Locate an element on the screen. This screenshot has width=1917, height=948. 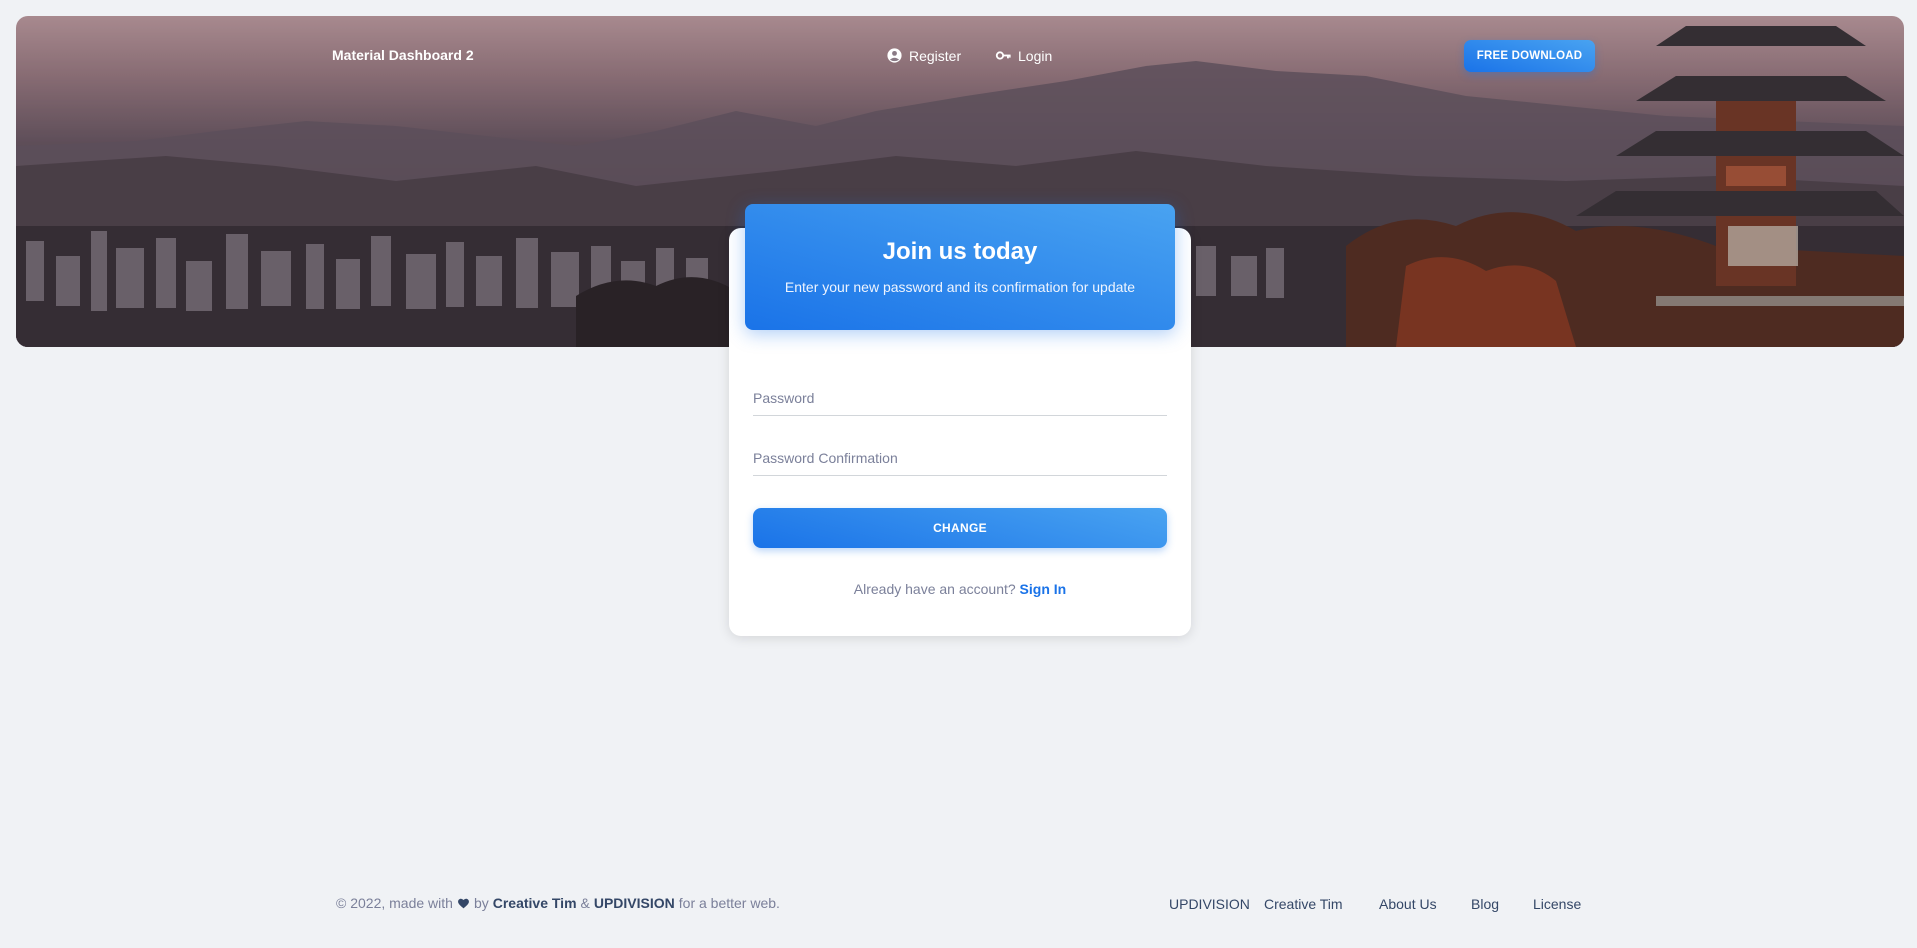
nav-link-register: Register is located at coordinates (923, 55).